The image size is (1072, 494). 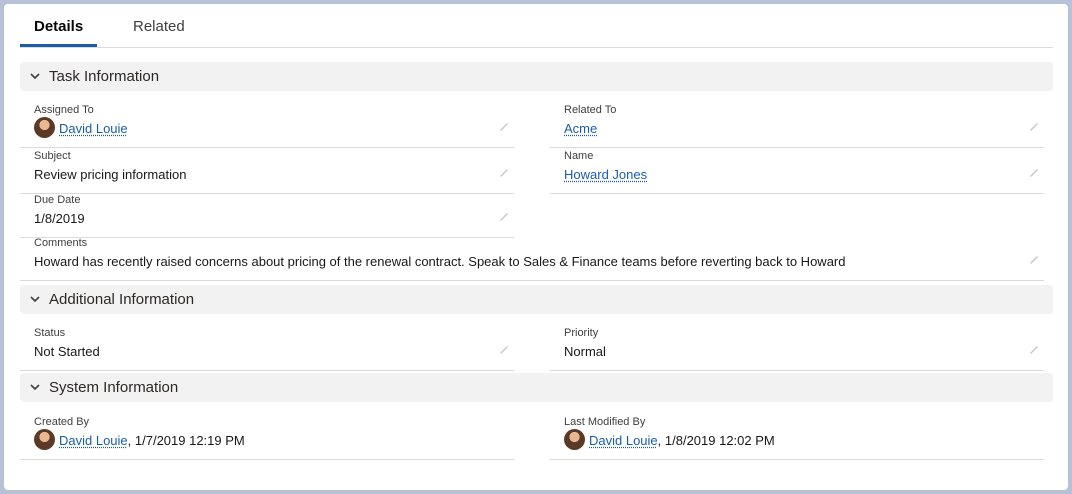 What do you see at coordinates (186, 440) in the screenshot?
I see `created-by-timestamp: , 1/7/2019 12:19 PM` at bounding box center [186, 440].